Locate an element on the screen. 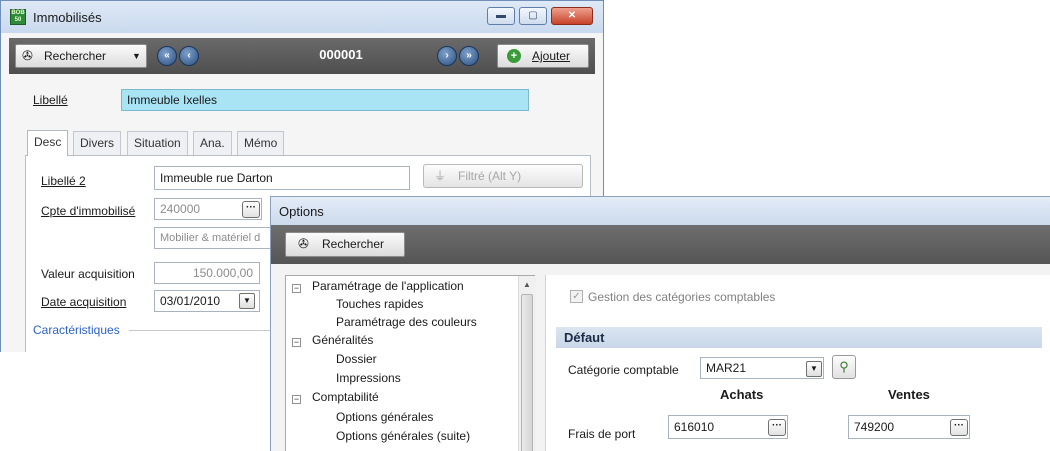 The width and height of the screenshot is (1050, 451). tree-item-parametrage: Paramétrage de l'application is located at coordinates (388, 286).